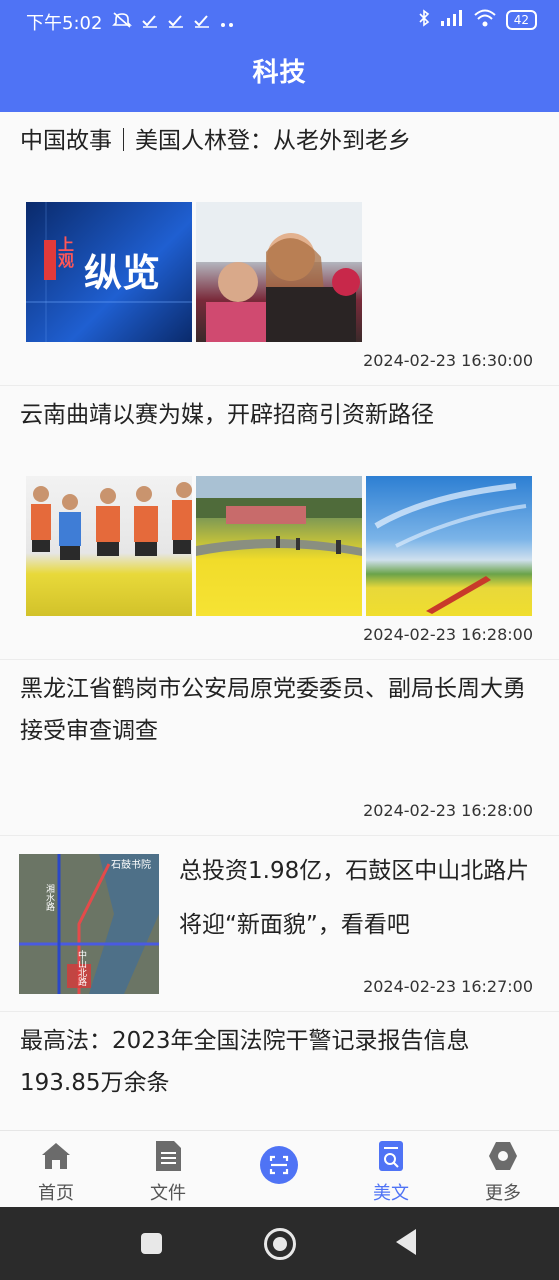  I want to click on nav-label: 文件, so click(168, 1193).